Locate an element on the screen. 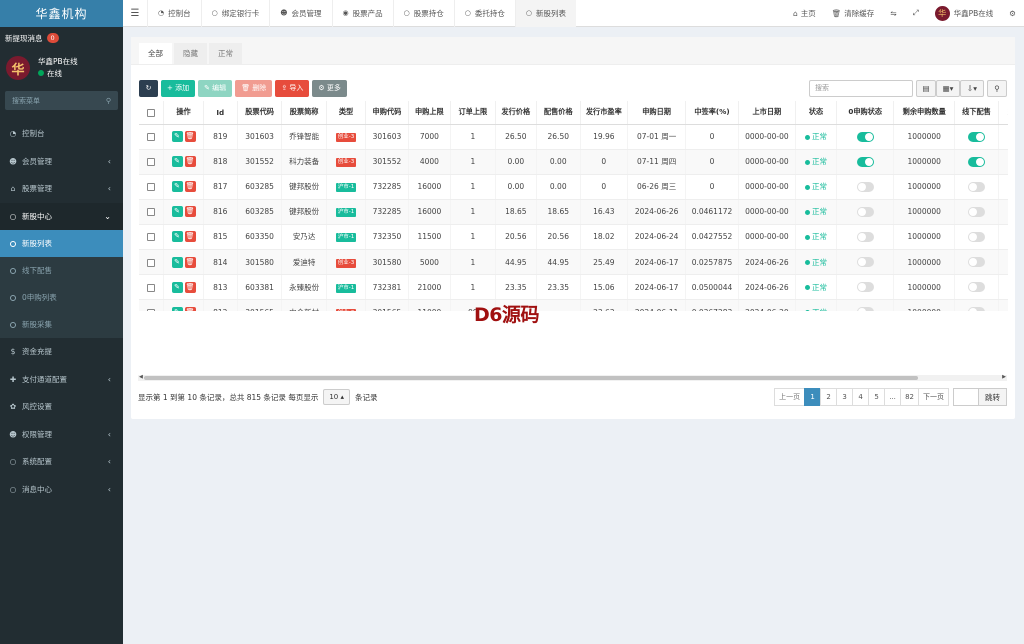 This screenshot has height=644, width=1024. page-button: 82 is located at coordinates (909, 397).